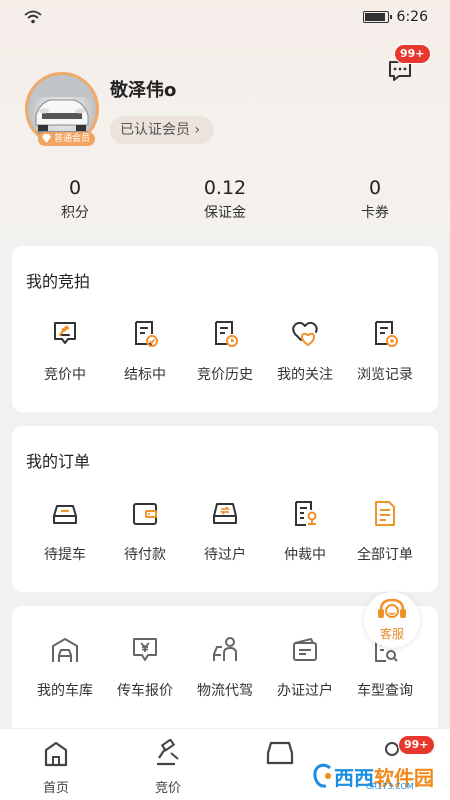 The height and width of the screenshot is (800, 450). Describe the element at coordinates (225, 513) in the screenshot. I see `transfer-car-icon` at that location.